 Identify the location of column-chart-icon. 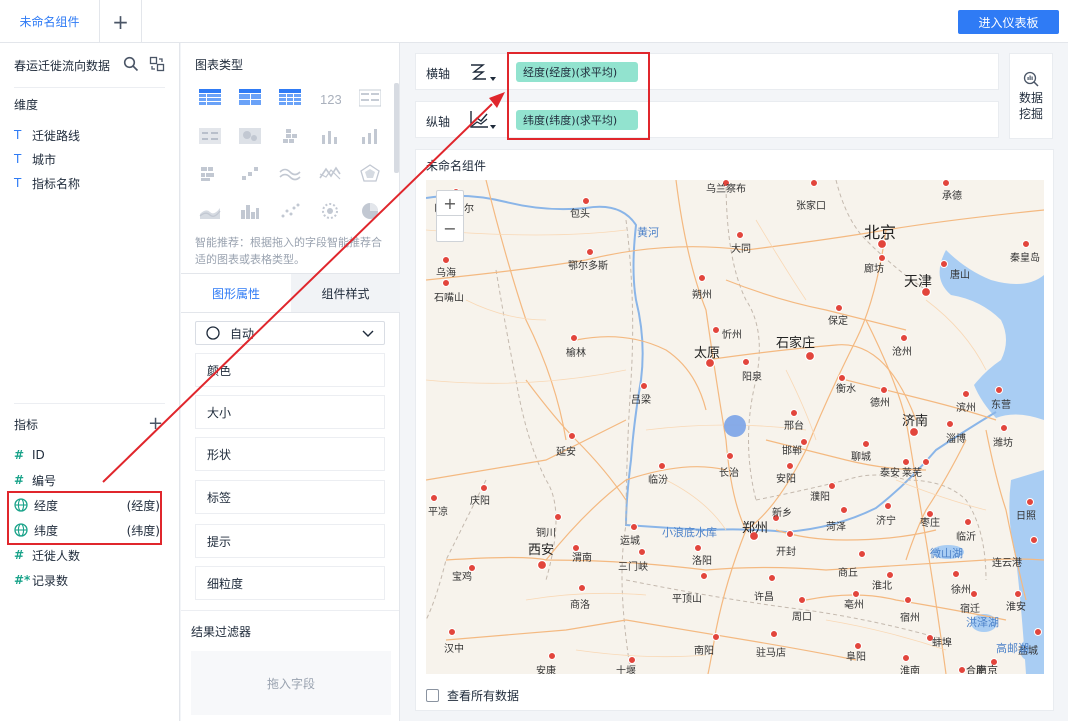
(370, 136).